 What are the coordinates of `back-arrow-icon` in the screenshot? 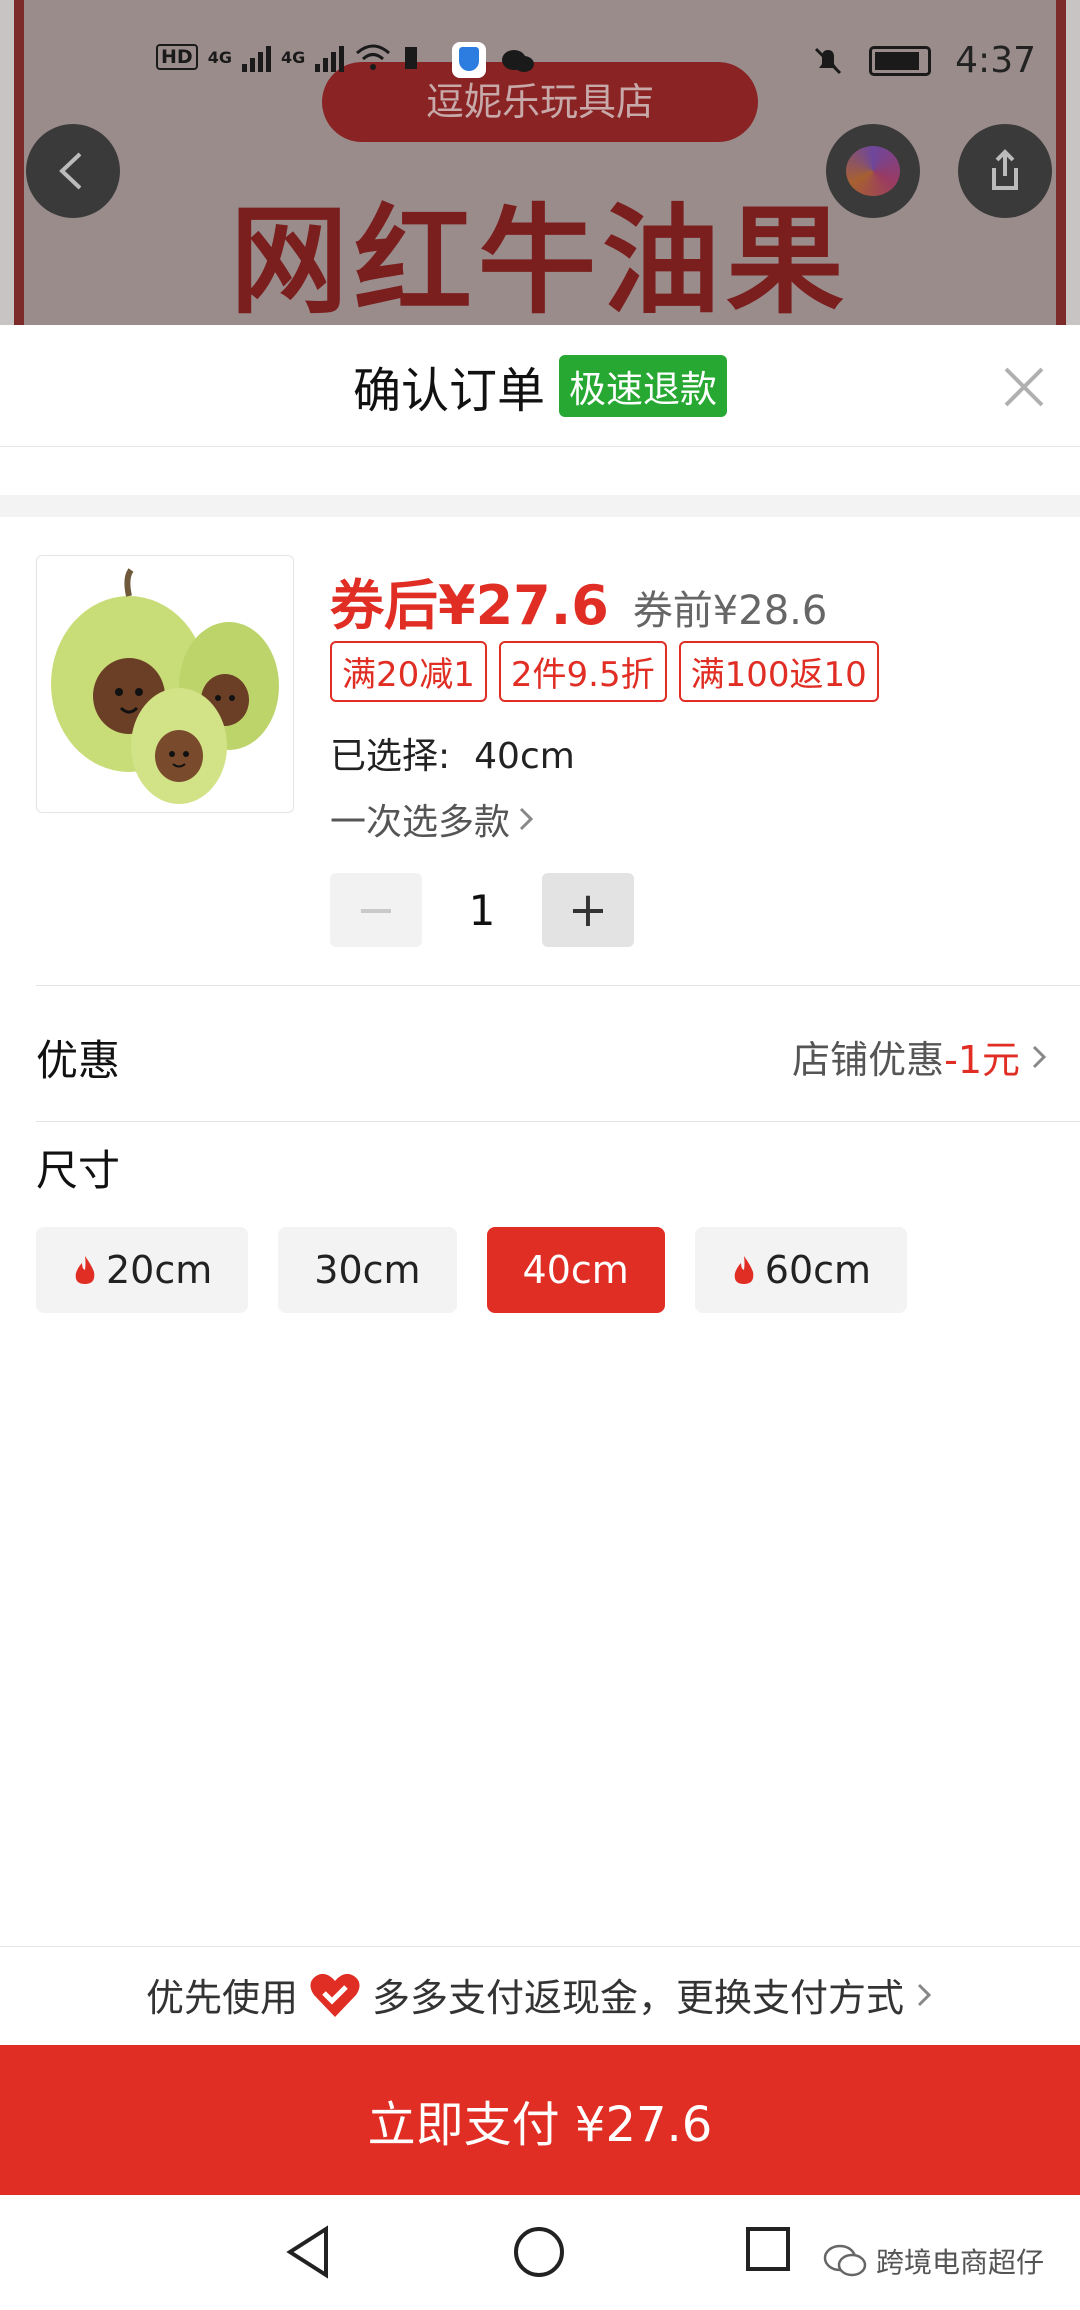 It's located at (70, 171).